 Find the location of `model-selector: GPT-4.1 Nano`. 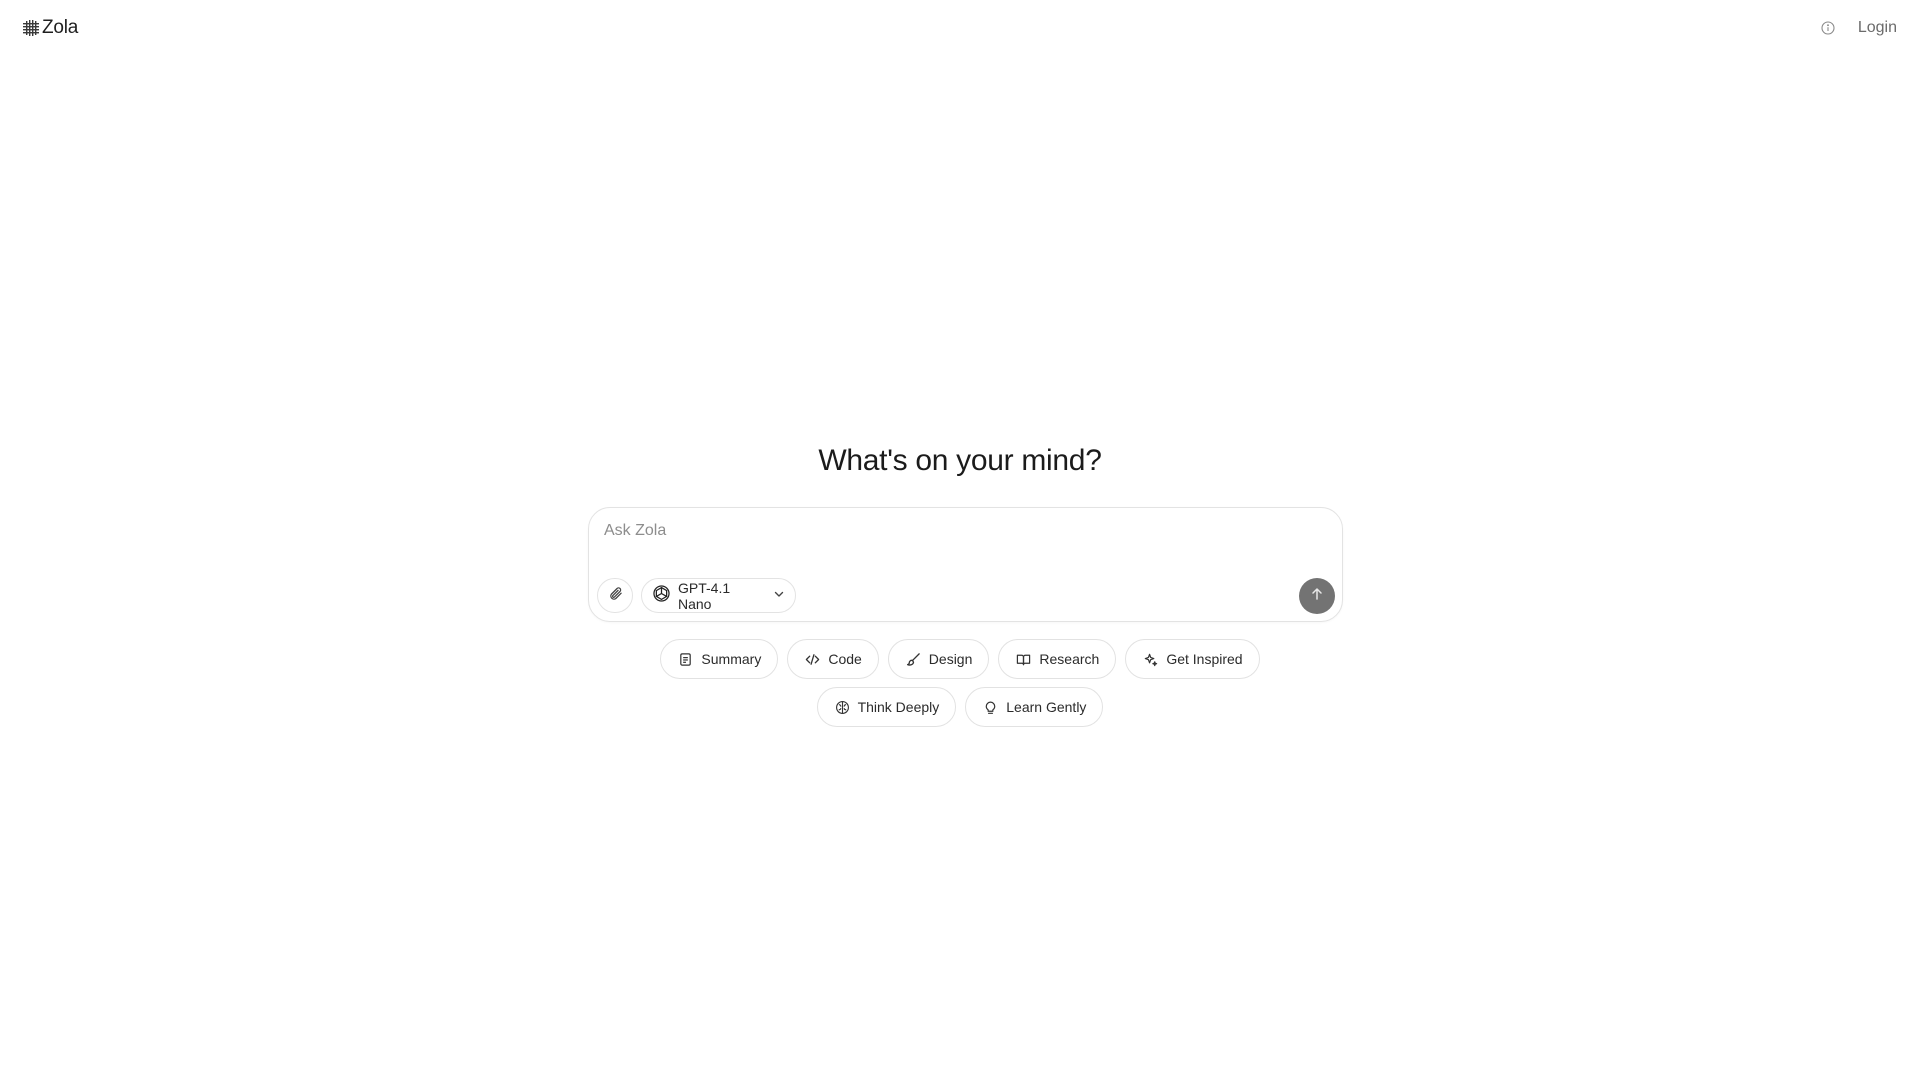

model-selector: GPT-4.1 Nano is located at coordinates (718, 595).